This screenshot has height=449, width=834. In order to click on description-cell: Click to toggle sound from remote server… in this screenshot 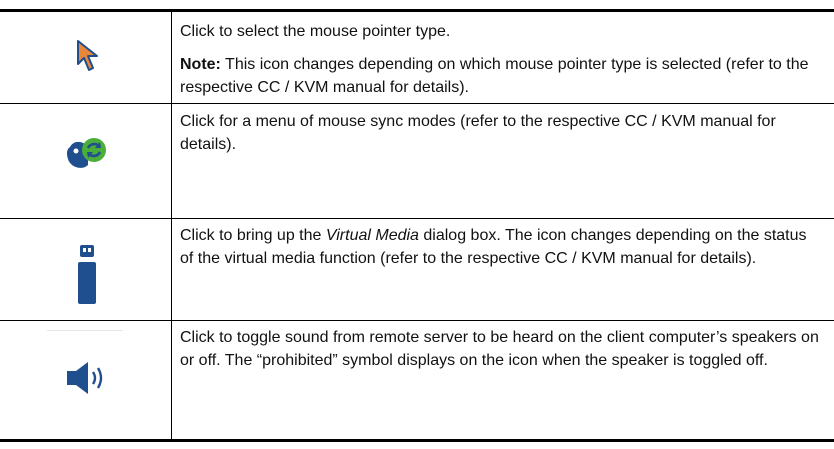, I will do `click(500, 349)`.